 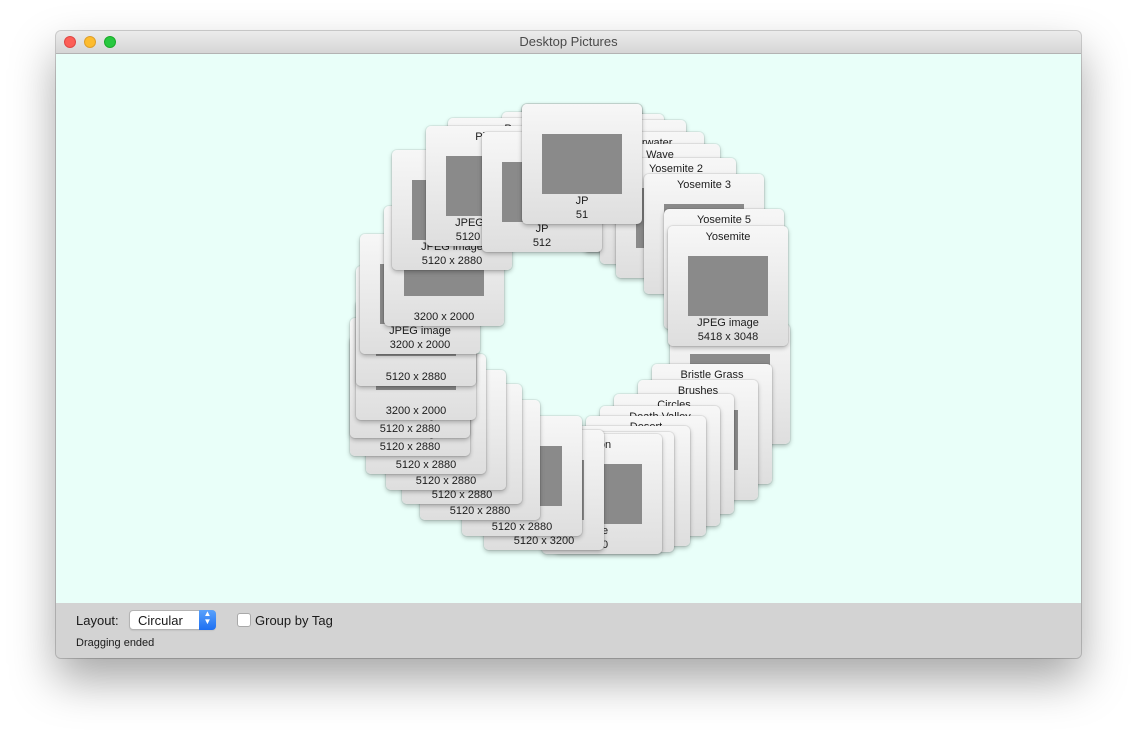 I want to click on picture-card: JP 51, so click(x=582, y=164).